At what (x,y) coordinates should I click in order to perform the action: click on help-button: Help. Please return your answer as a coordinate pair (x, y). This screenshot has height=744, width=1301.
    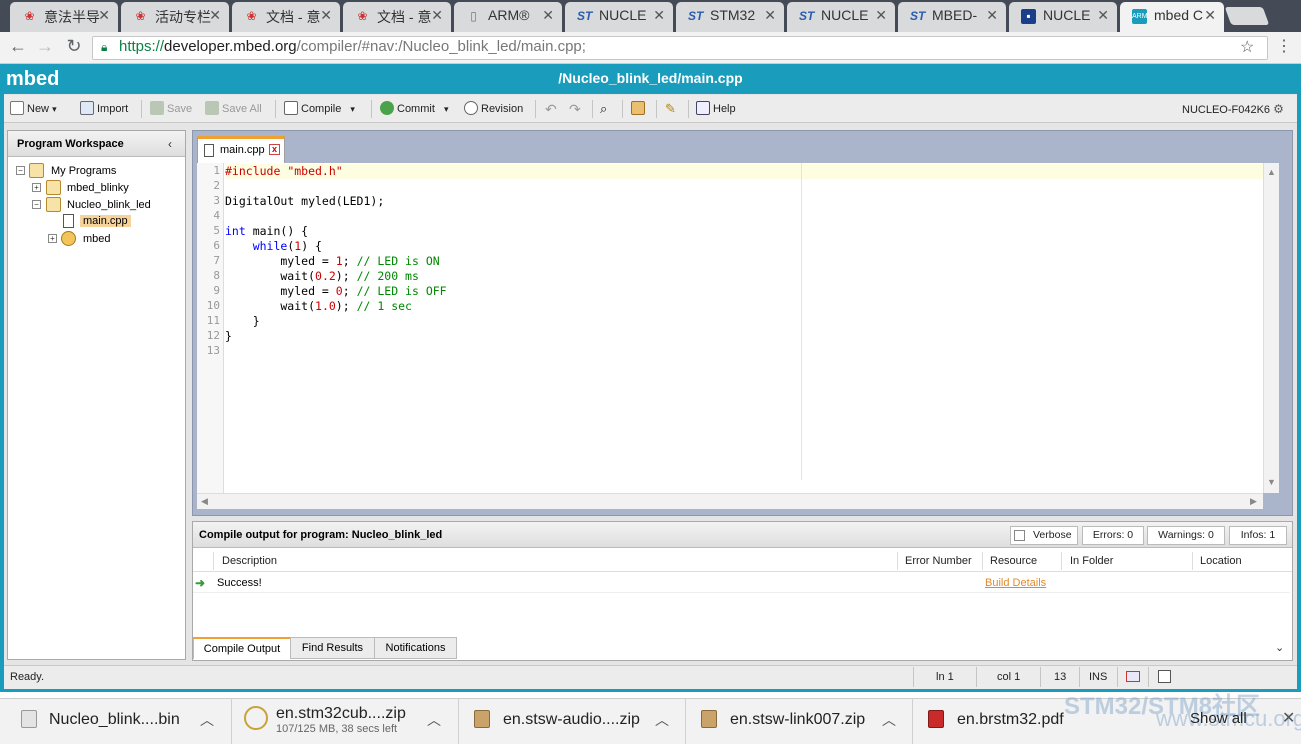
    Looking at the image, I should click on (716, 109).